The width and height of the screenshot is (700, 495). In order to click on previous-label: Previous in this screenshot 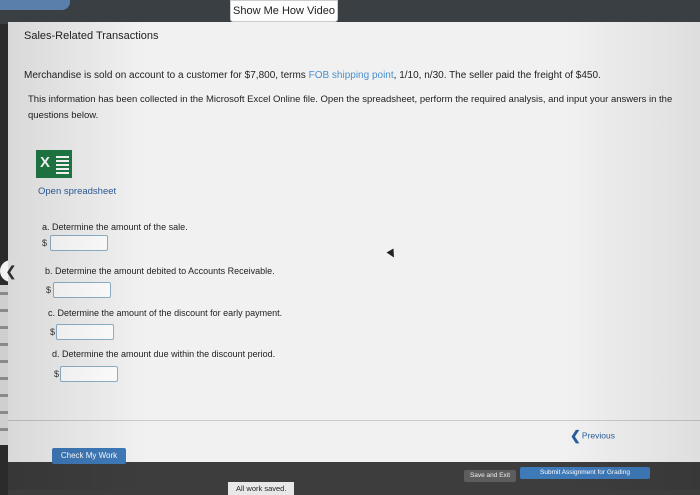, I will do `click(598, 435)`.